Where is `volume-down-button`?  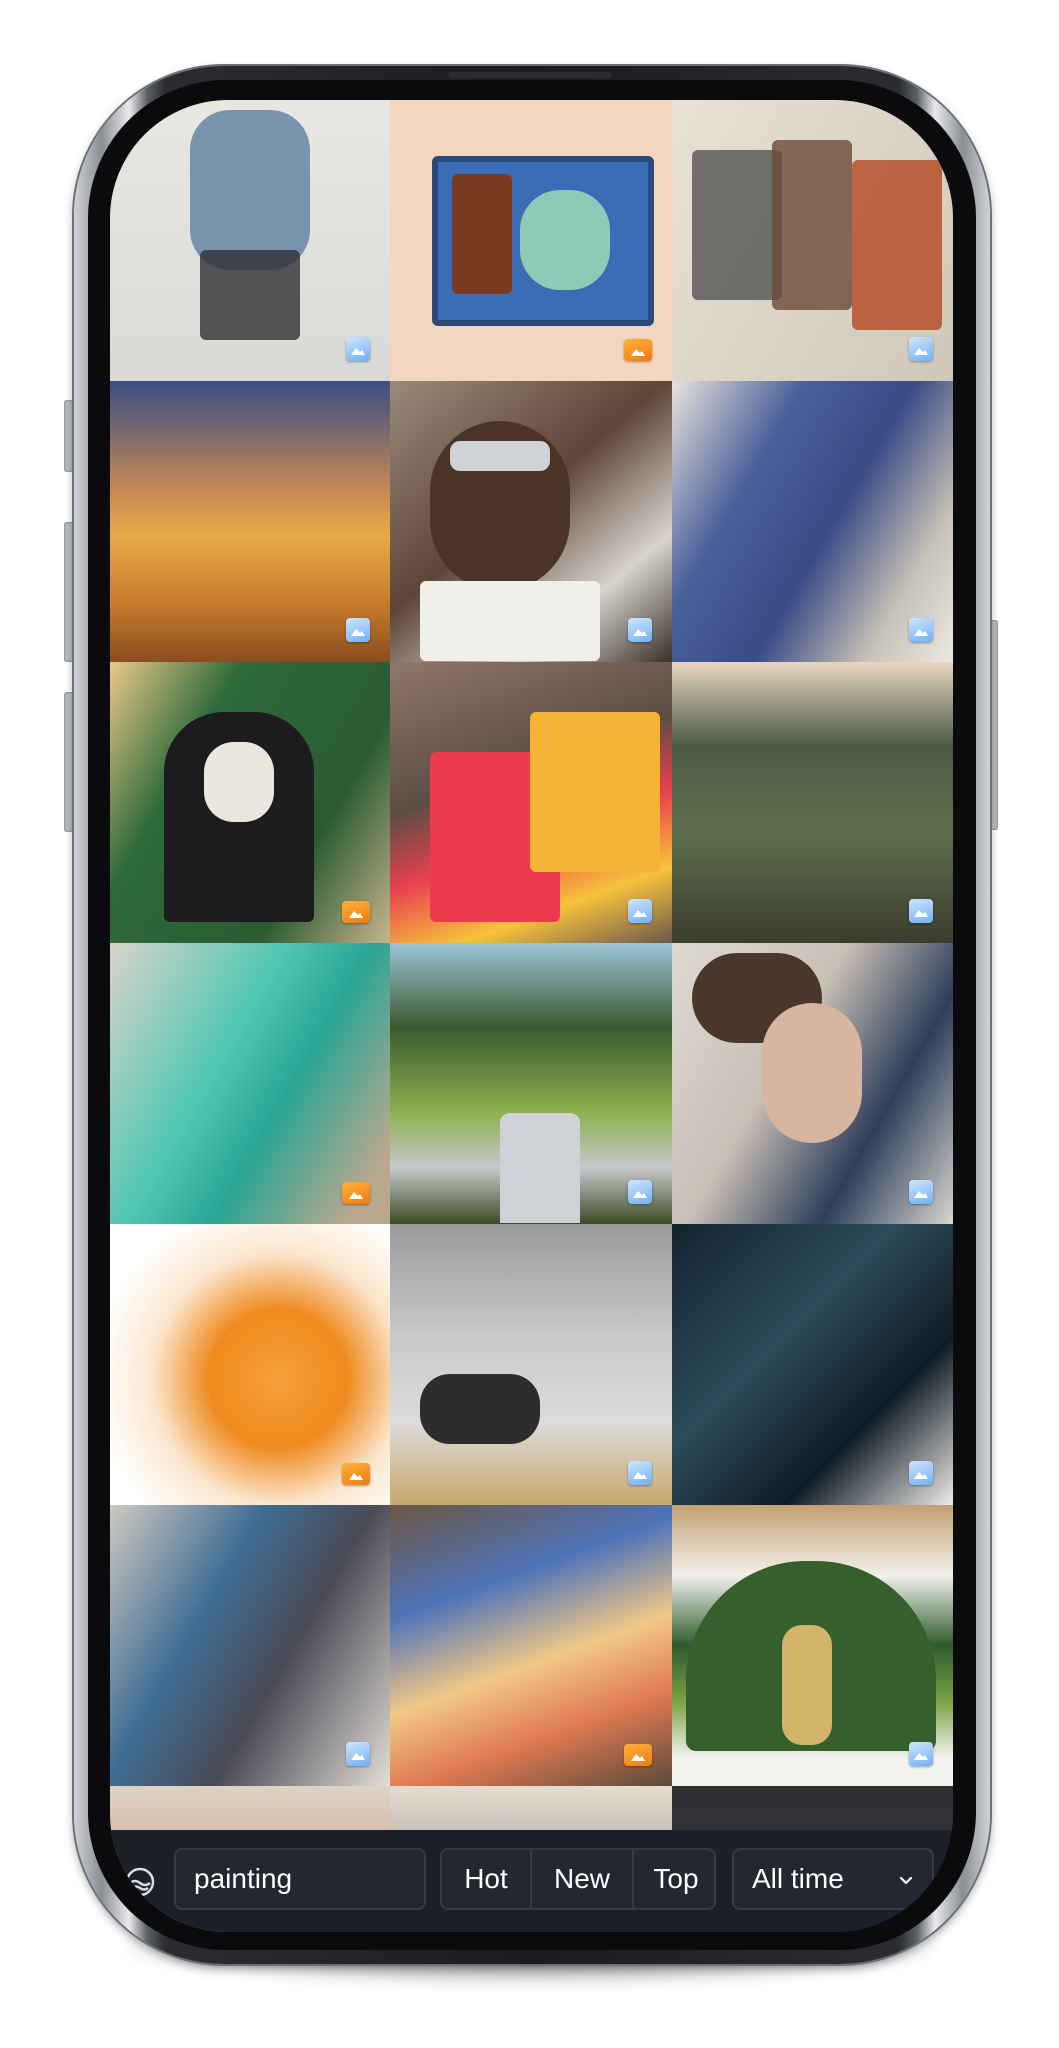
volume-down-button is located at coordinates (69, 762).